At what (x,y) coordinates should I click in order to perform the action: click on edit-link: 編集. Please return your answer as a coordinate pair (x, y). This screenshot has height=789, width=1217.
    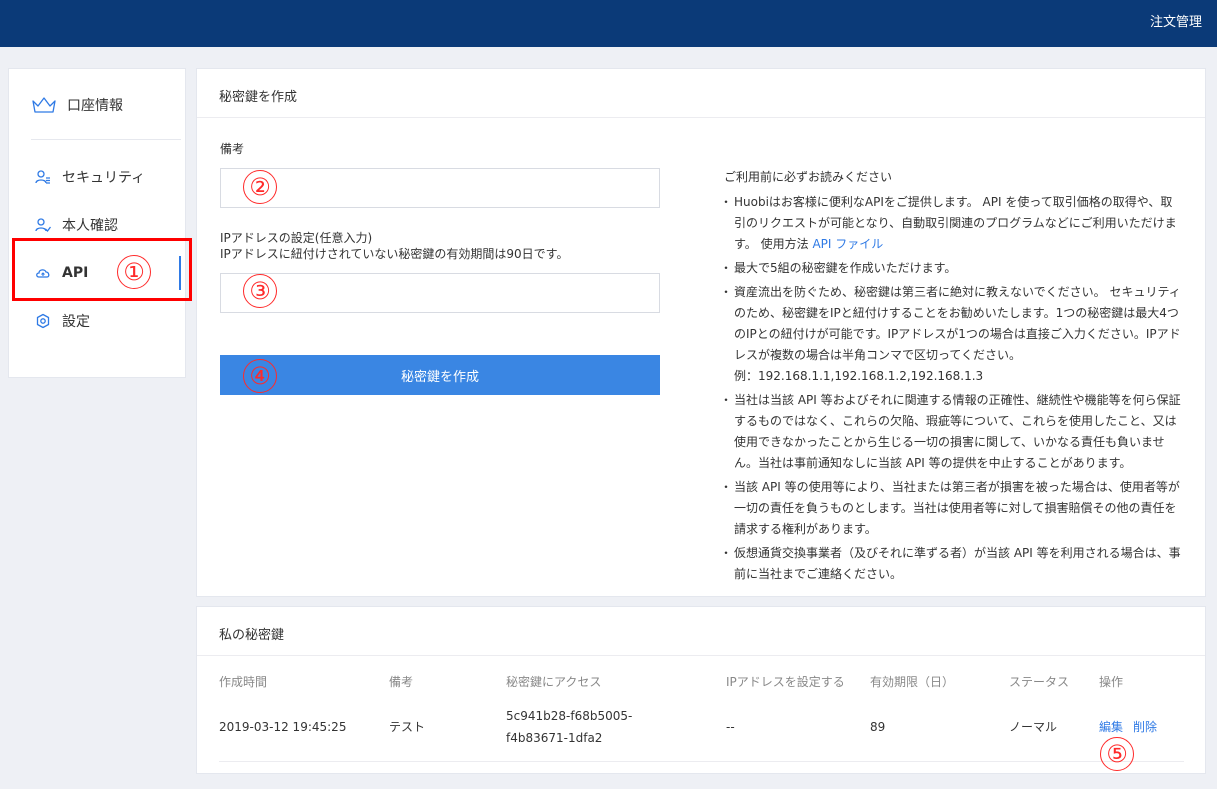
    Looking at the image, I should click on (1111, 727).